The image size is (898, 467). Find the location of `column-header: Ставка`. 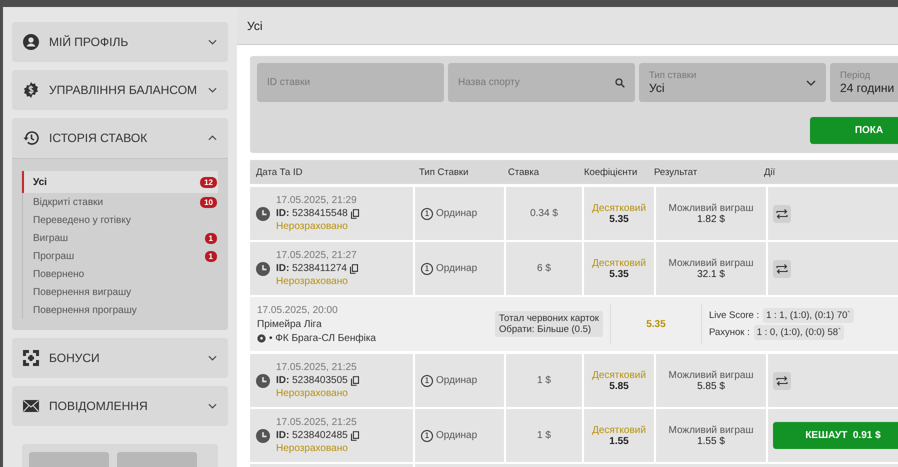

column-header: Ставка is located at coordinates (523, 172).